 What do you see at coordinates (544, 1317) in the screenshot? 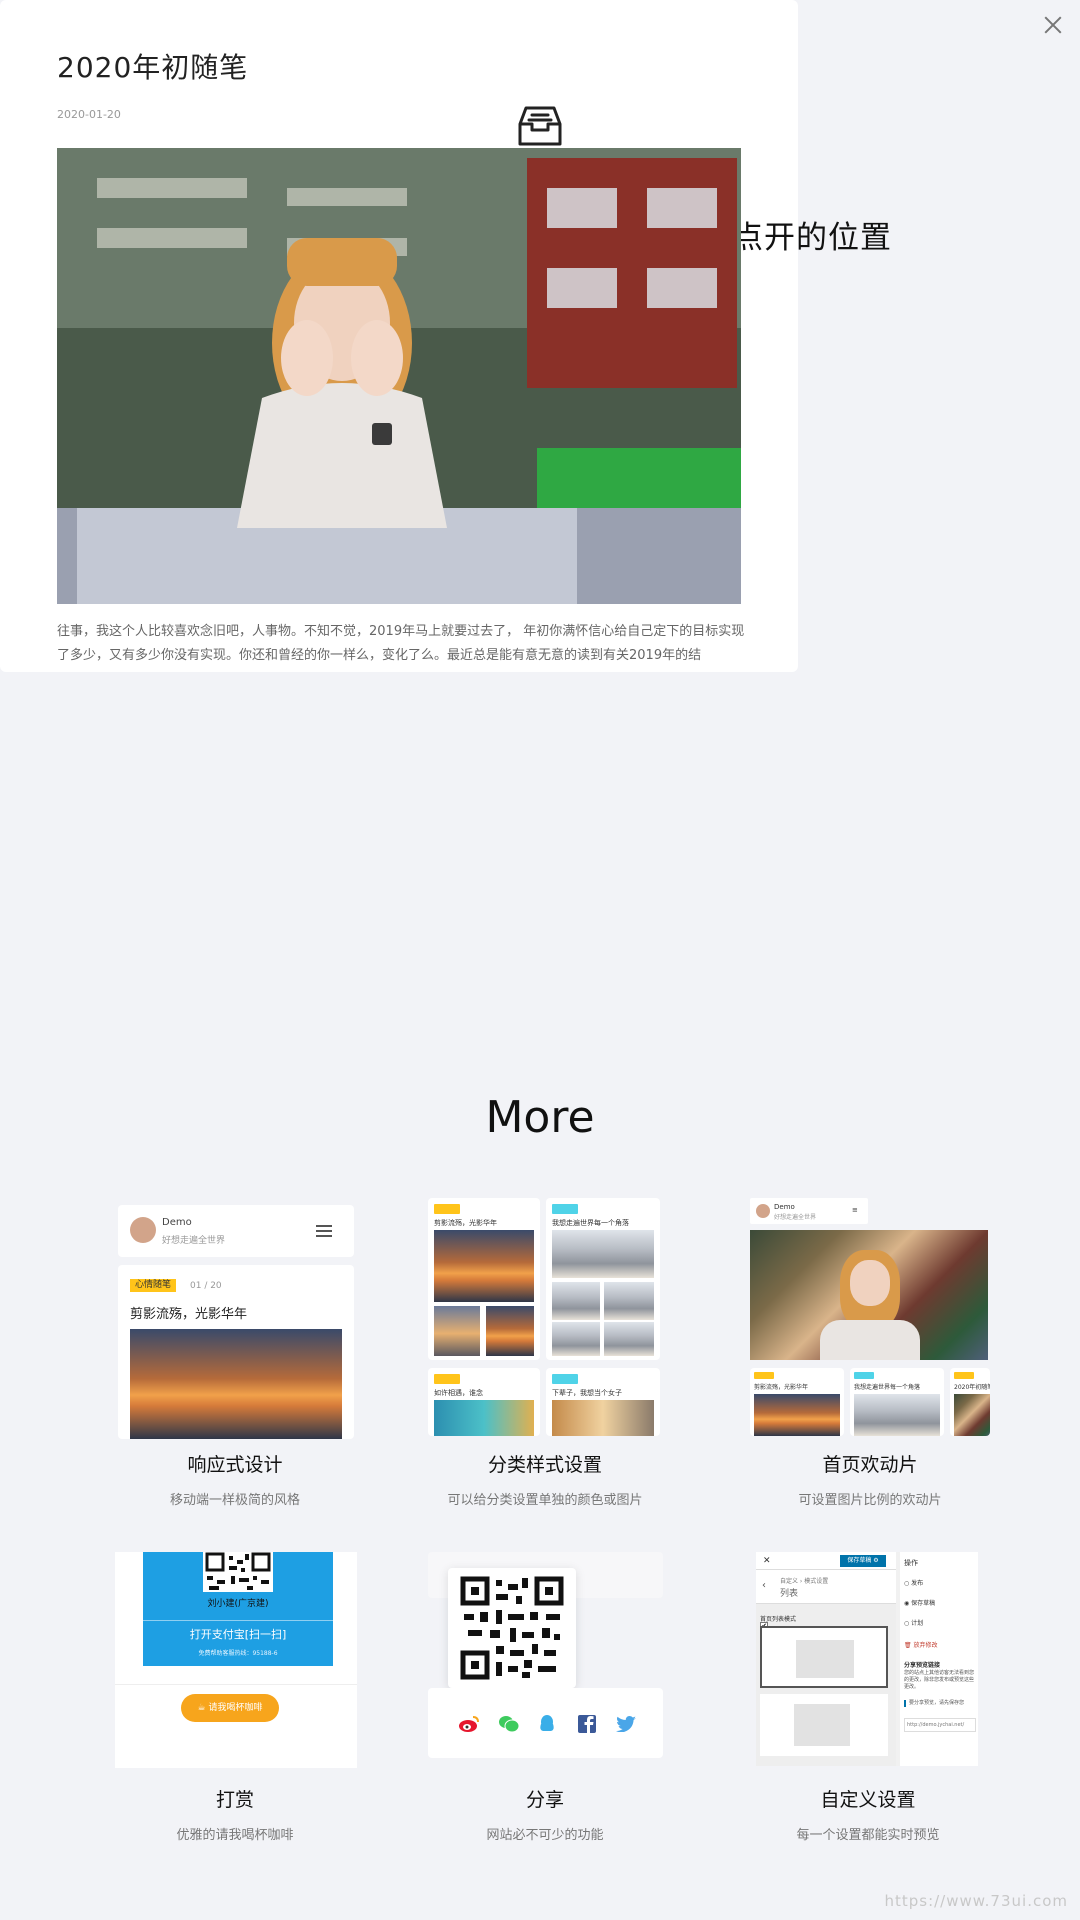
I see `category-preview: 剪影流殇，光影华年 我想走遍世界每一个角落 如许相遇，谁念 下辈子，我想当个女子` at bounding box center [544, 1317].